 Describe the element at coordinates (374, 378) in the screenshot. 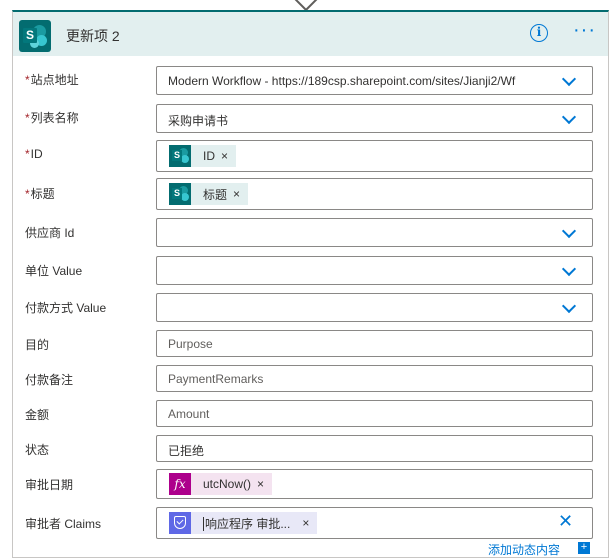

I see `payment-remarks-input: PaymentRemarks` at that location.